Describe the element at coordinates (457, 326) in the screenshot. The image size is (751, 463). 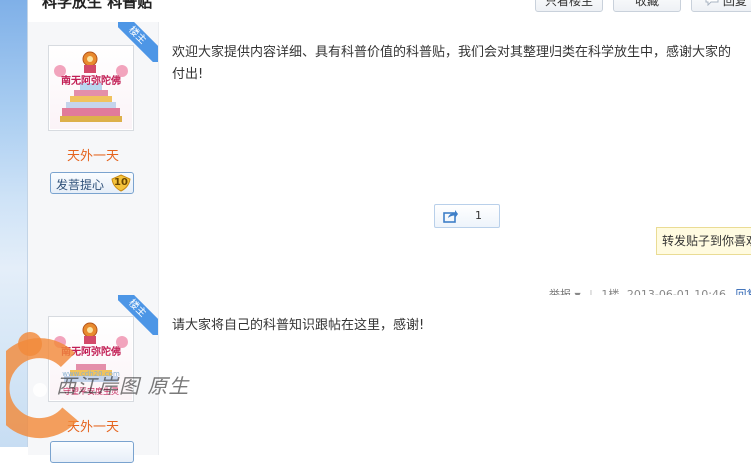
I see `post-content: 请大家将自己的科普知识跟帖在这里，感谢!` at that location.